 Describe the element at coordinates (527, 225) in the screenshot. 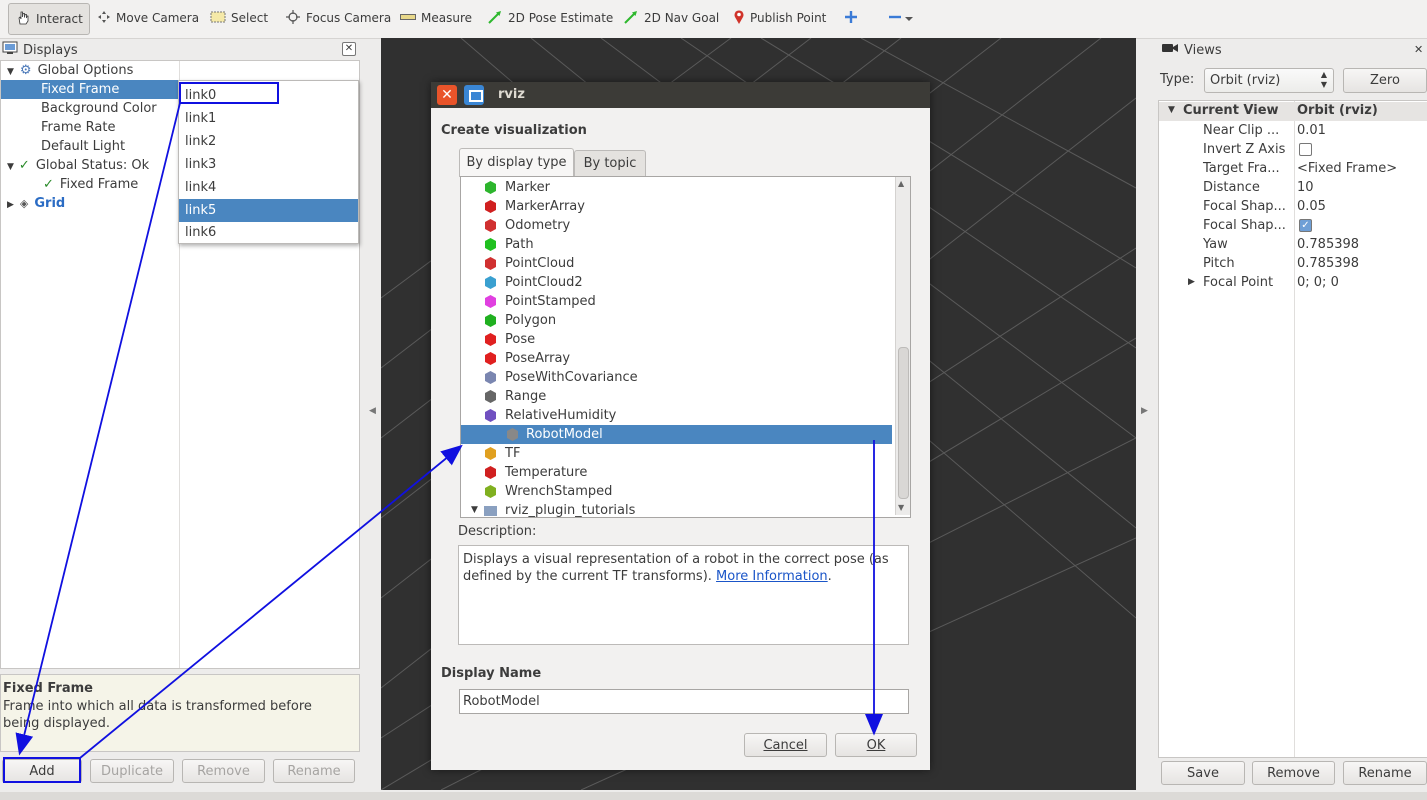

I see `list-item-odometry: Odometry` at that location.